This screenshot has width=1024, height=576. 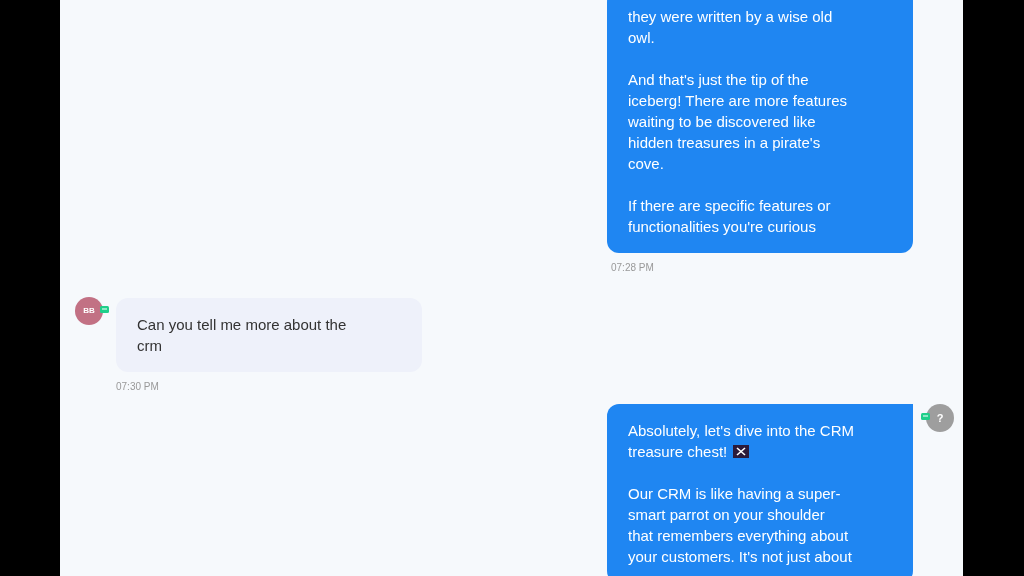 I want to click on message-text: they were written by a wise old owl., so click(x=731, y=27).